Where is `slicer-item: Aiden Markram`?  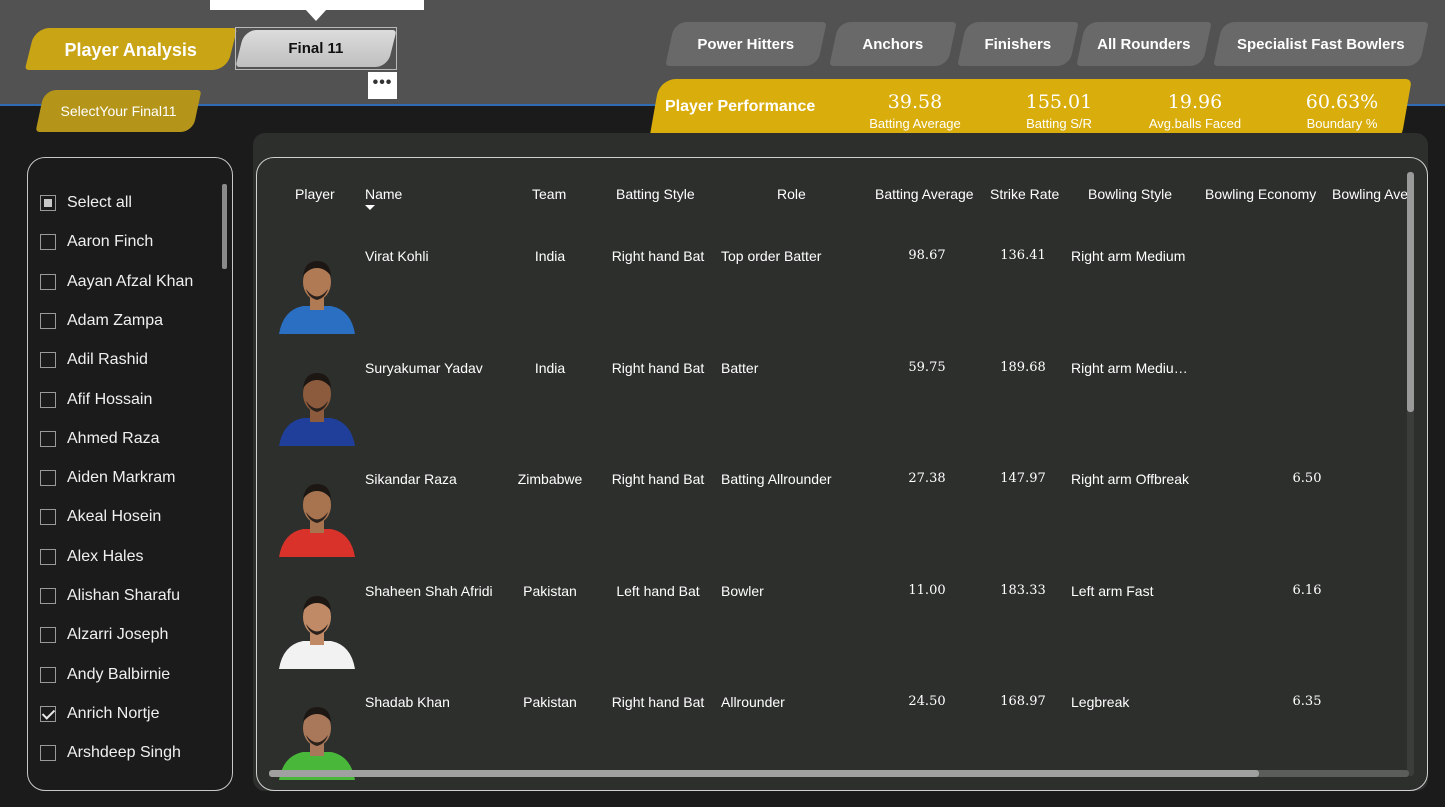
slicer-item: Aiden Markram is located at coordinates (107, 478).